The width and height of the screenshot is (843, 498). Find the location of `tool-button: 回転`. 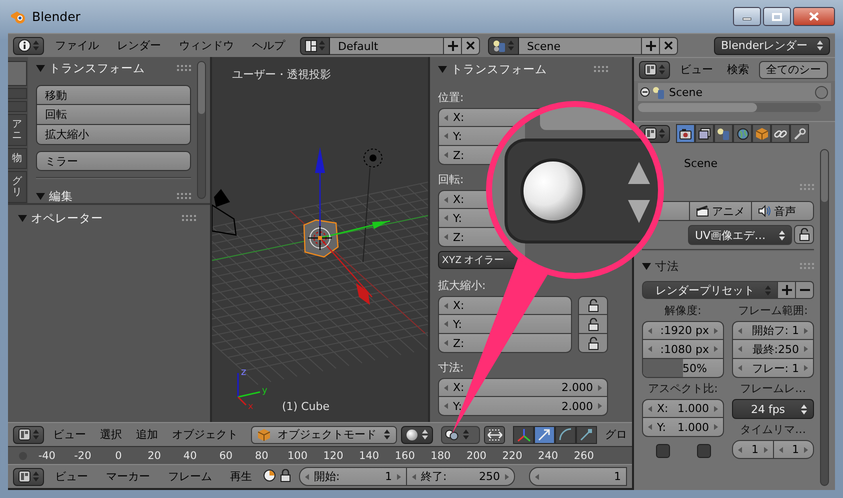

tool-button: 回転 is located at coordinates (113, 115).